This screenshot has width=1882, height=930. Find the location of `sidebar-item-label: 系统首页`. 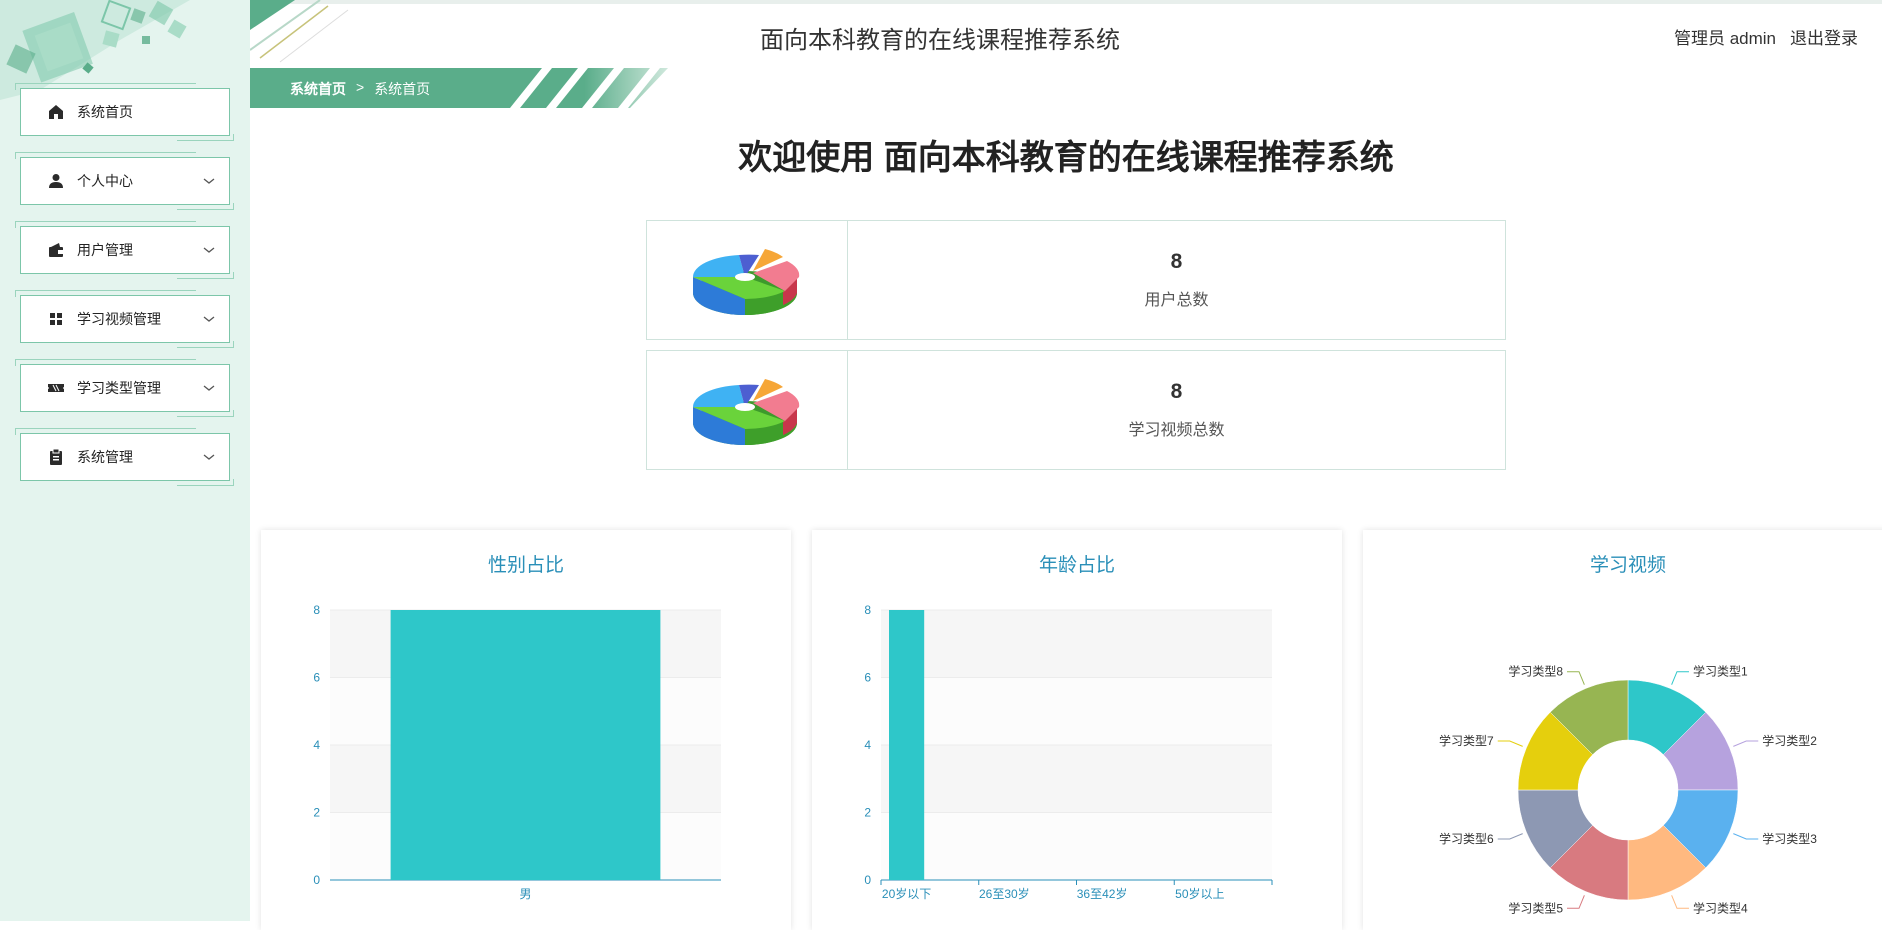

sidebar-item-label: 系统首页 is located at coordinates (105, 112).